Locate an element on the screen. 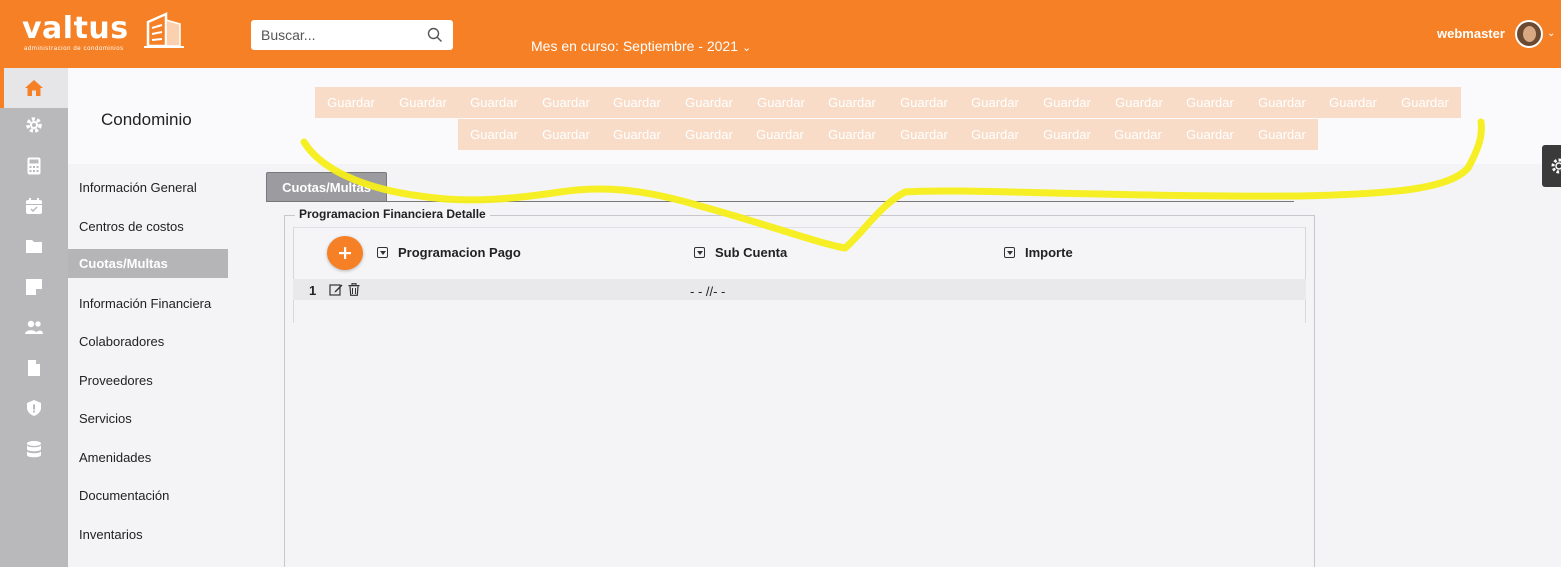  file-icon is located at coordinates (34, 368).